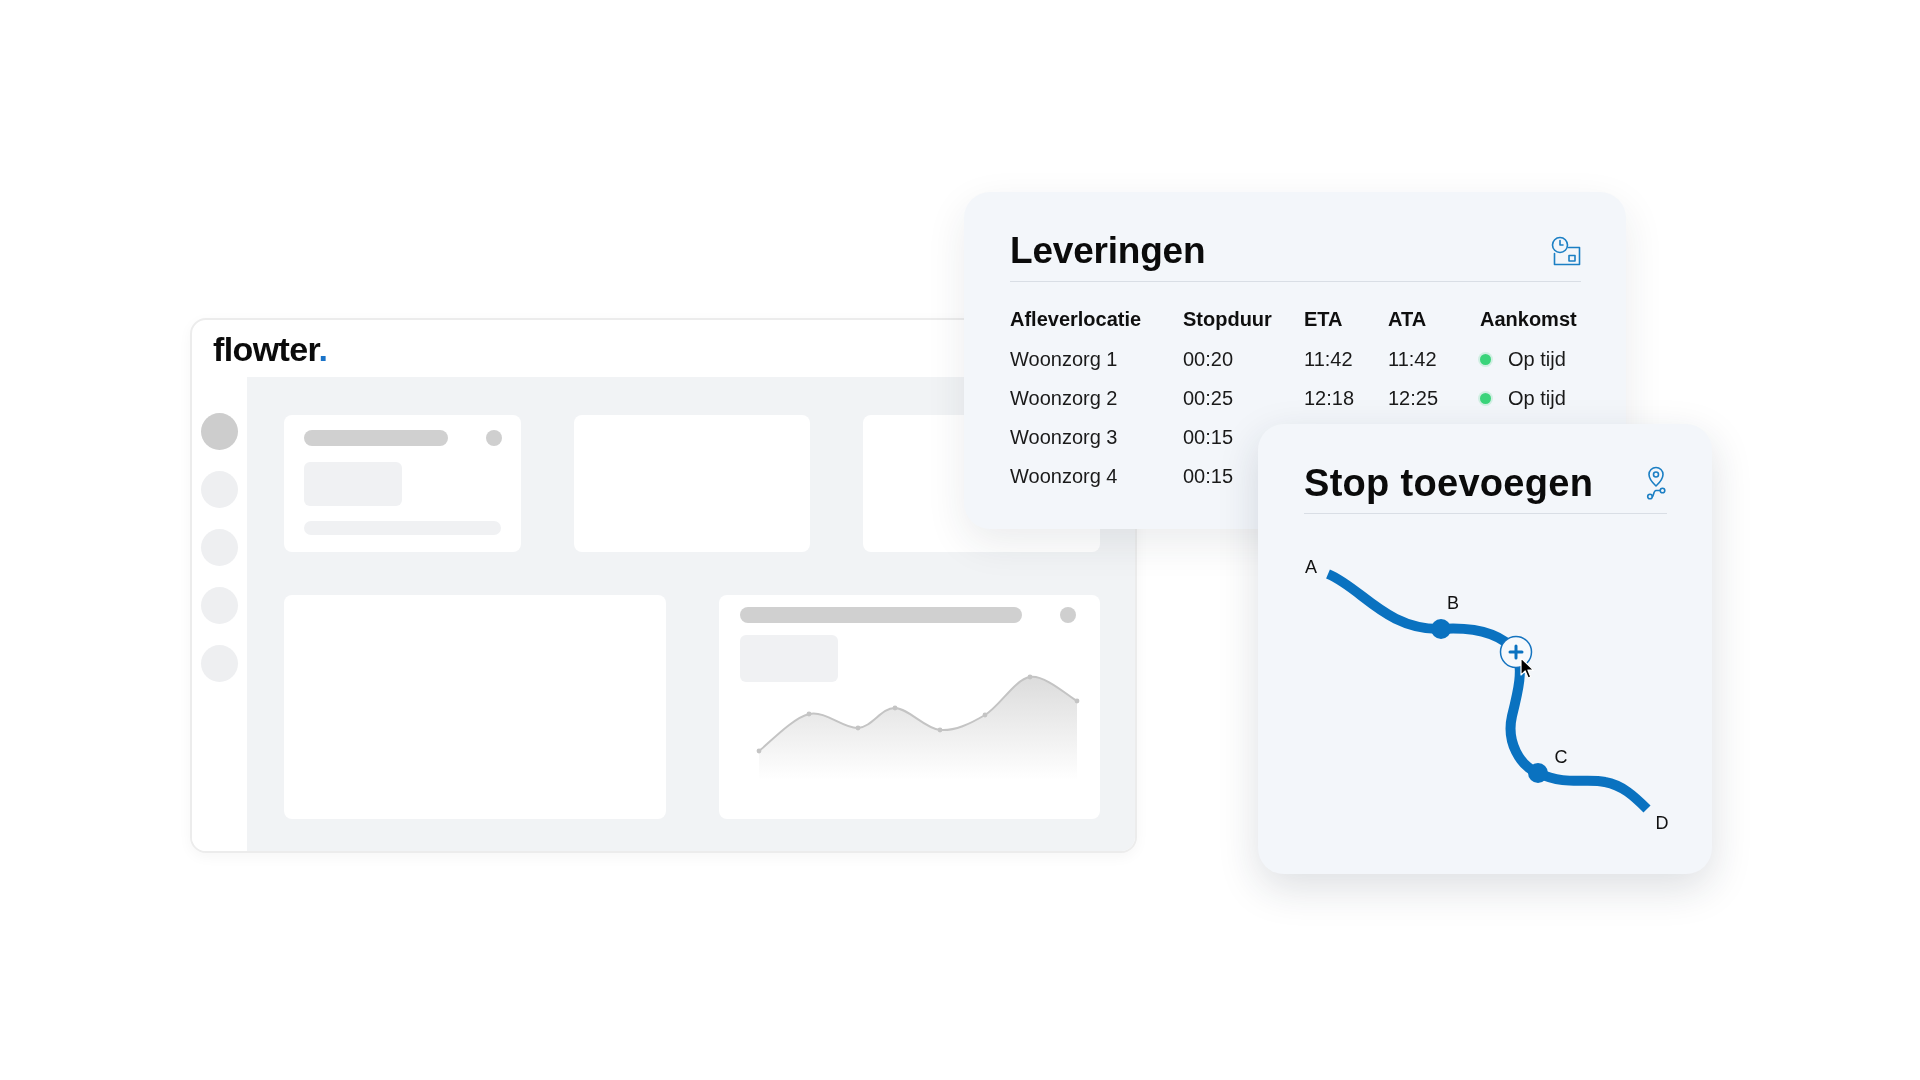 The image size is (1920, 1080). I want to click on logo: flowter., so click(270, 348).